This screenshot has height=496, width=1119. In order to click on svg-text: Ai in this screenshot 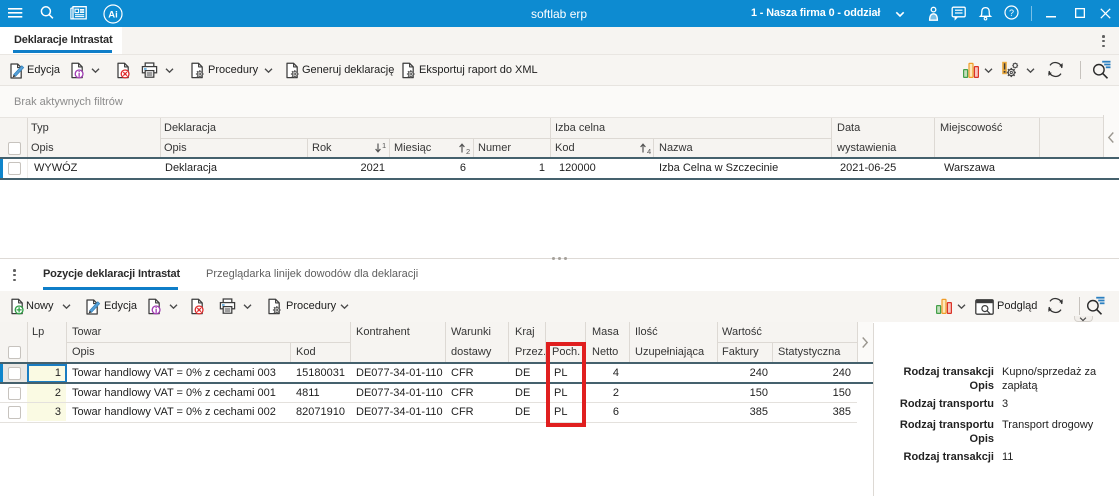, I will do `click(113, 14)`.